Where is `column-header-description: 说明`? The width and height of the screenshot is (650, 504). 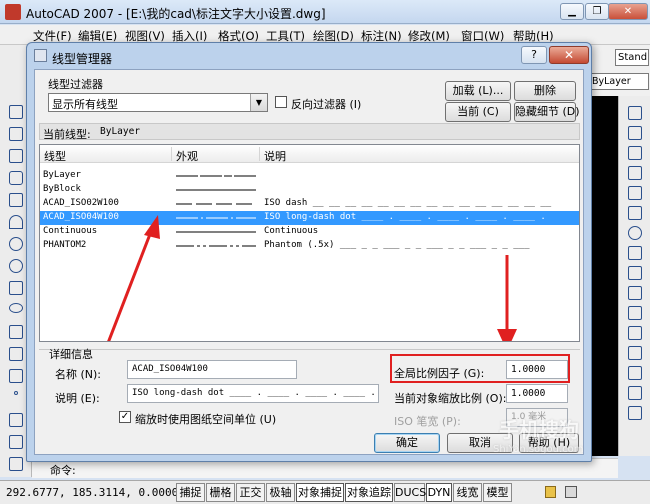 column-header-description: 说明 is located at coordinates (275, 156).